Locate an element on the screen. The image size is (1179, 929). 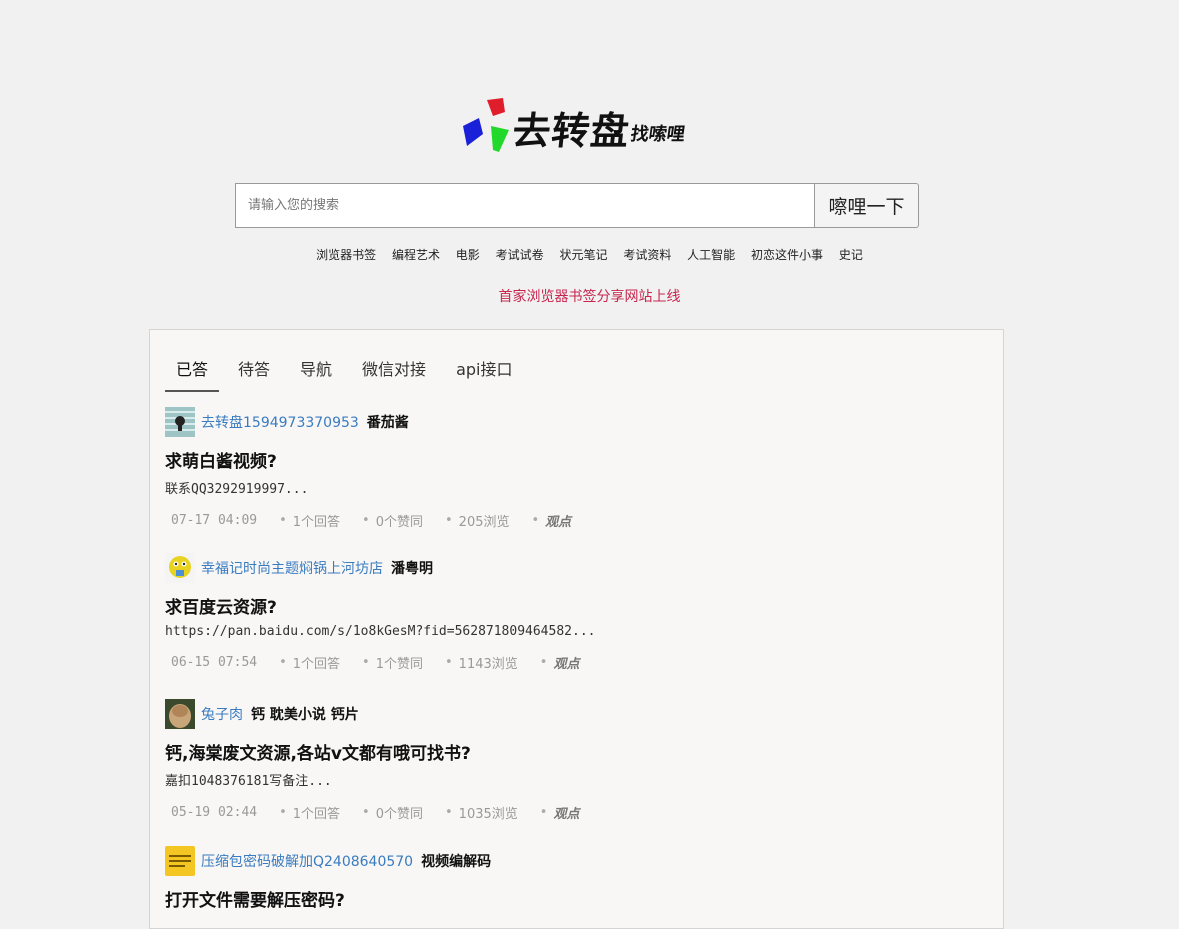
question-meta: 05-19 02:44 • 1个回答 • 0个赞同 • 1035浏览 • 观点 is located at coordinates (575, 812).